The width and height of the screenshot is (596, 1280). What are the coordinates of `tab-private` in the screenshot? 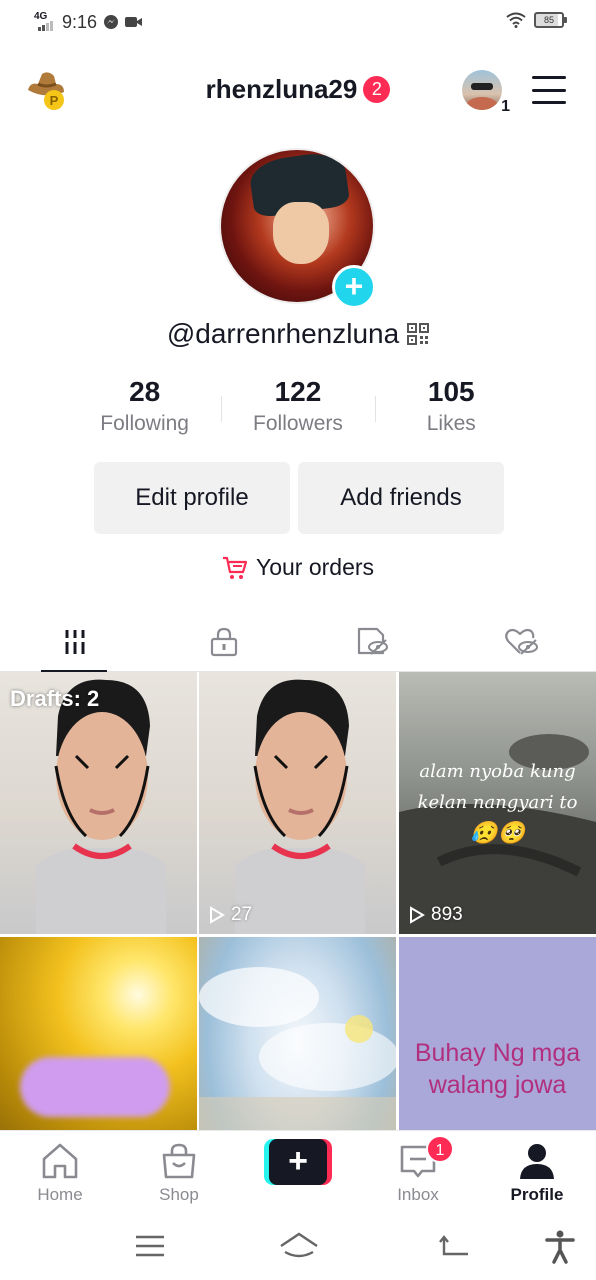 It's located at (223, 642).